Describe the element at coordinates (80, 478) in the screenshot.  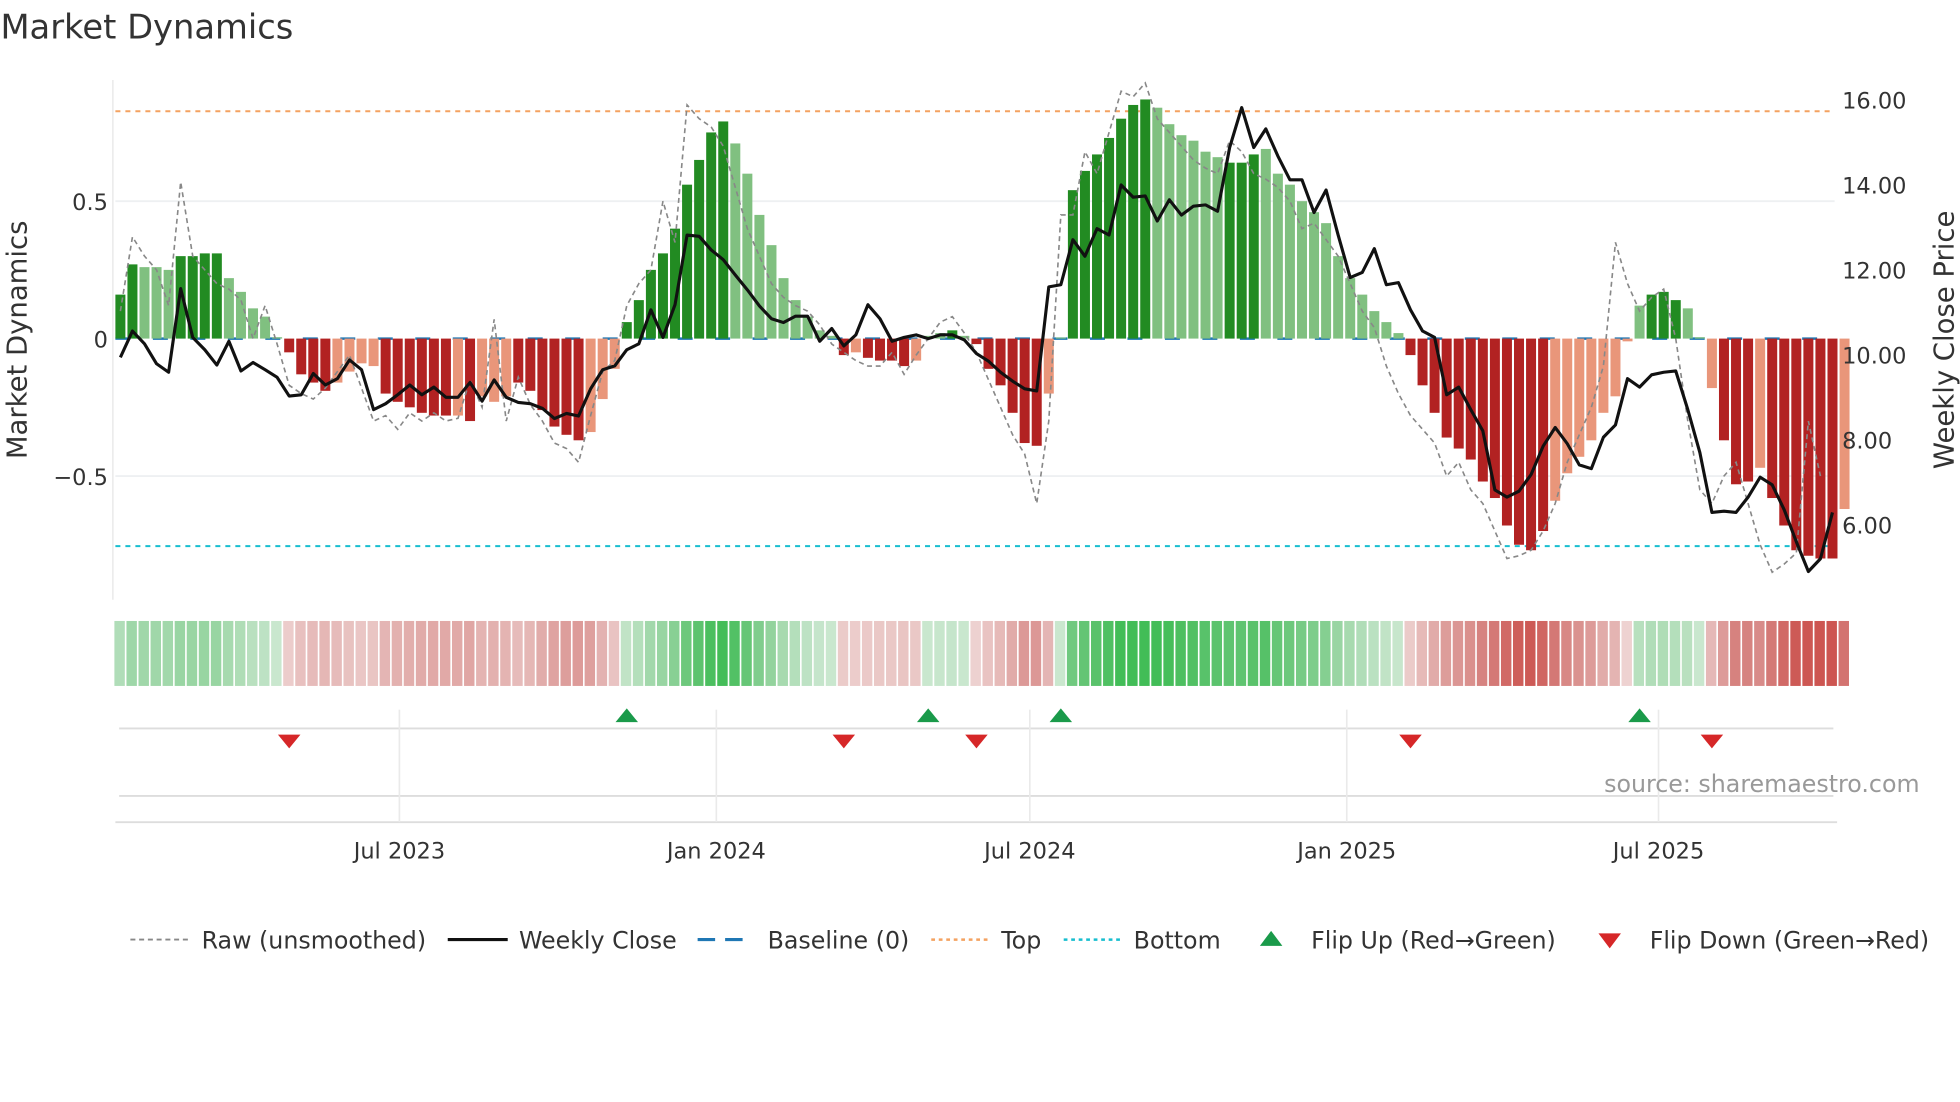
I see `y-tick-label: −0.5` at that location.